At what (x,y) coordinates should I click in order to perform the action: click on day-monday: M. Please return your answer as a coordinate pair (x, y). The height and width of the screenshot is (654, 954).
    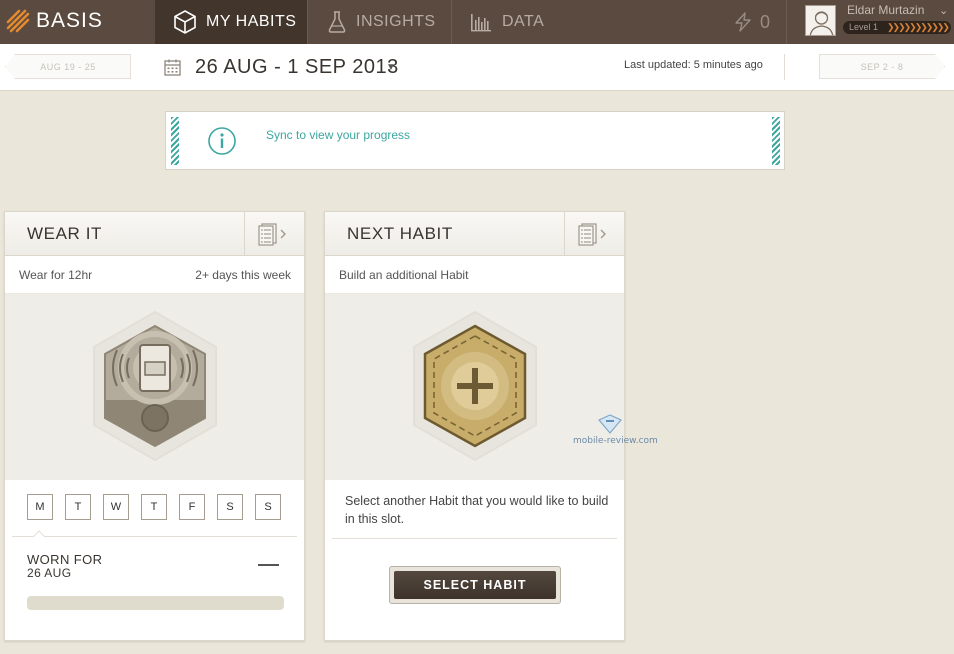
    Looking at the image, I should click on (40, 507).